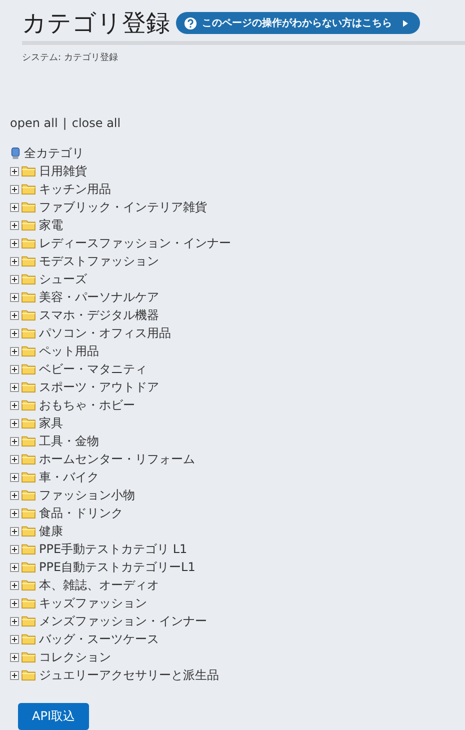  I want to click on help-icon, so click(190, 23).